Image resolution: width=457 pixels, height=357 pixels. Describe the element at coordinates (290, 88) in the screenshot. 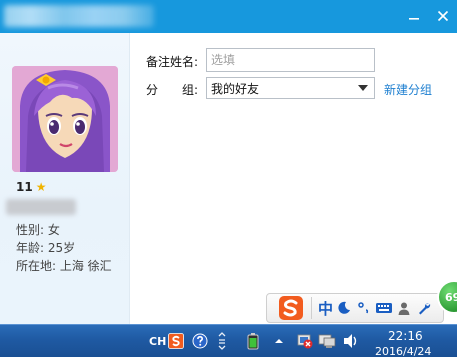

I see `group-select: 我的好友` at that location.